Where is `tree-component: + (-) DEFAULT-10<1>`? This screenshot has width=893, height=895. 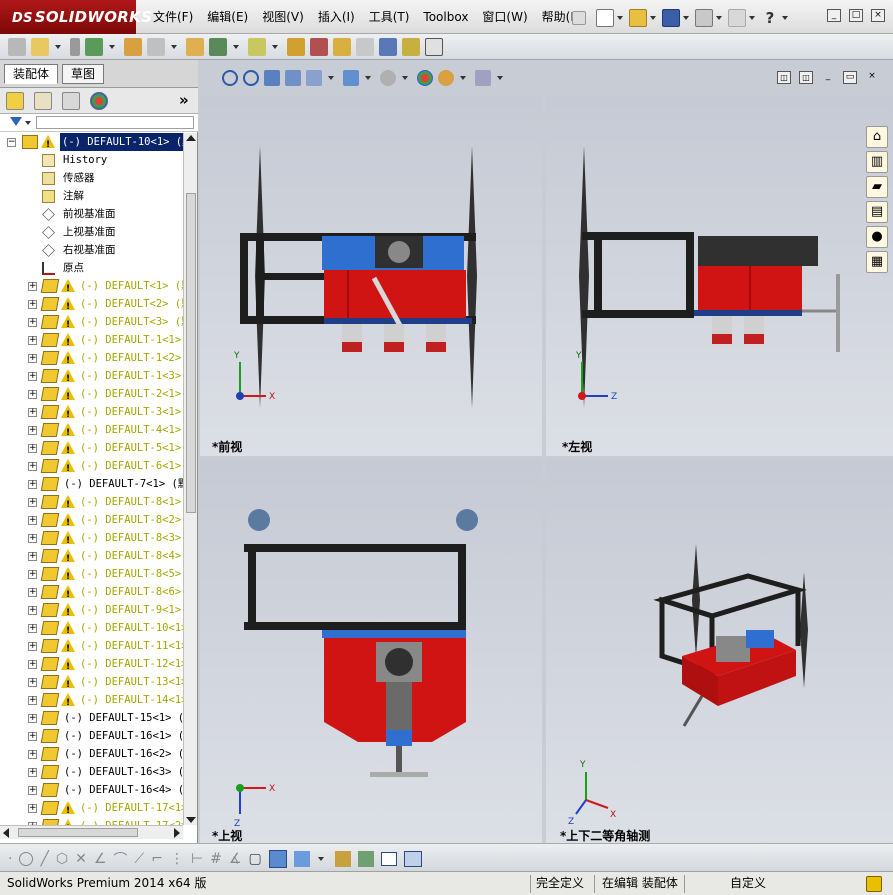 tree-component: + (-) DEFAULT-10<1> is located at coordinates (91, 629).